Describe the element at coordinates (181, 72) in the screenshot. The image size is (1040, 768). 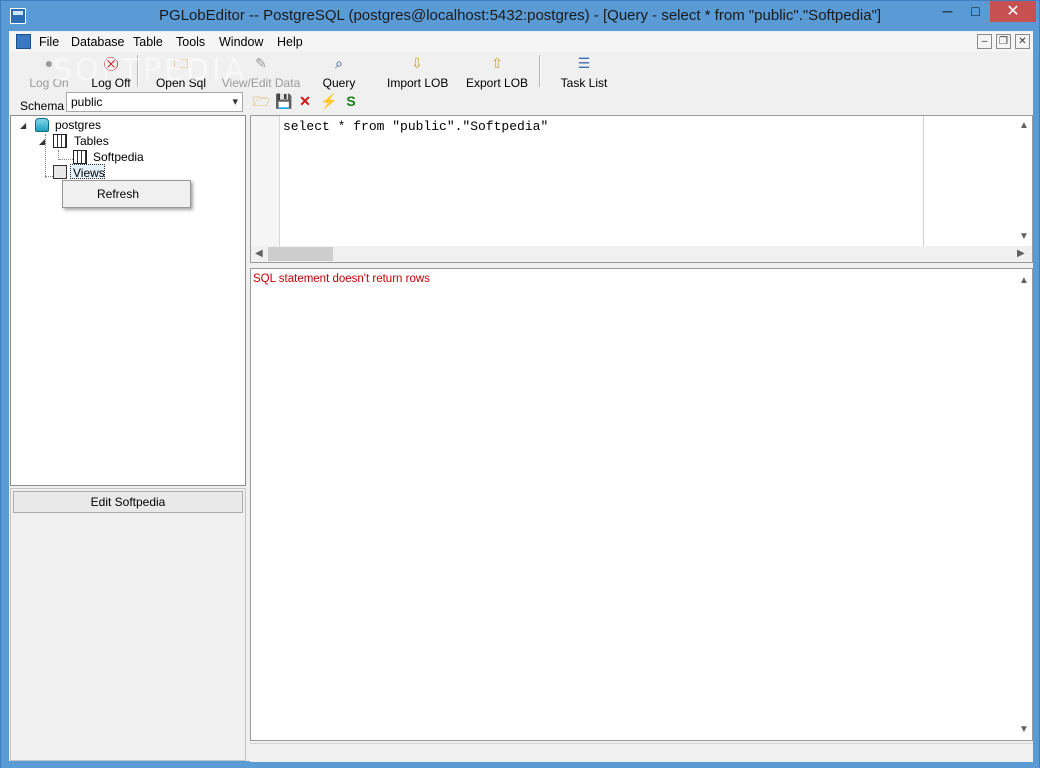
I see `open-sql-button: 🗀 Open Sql` at that location.